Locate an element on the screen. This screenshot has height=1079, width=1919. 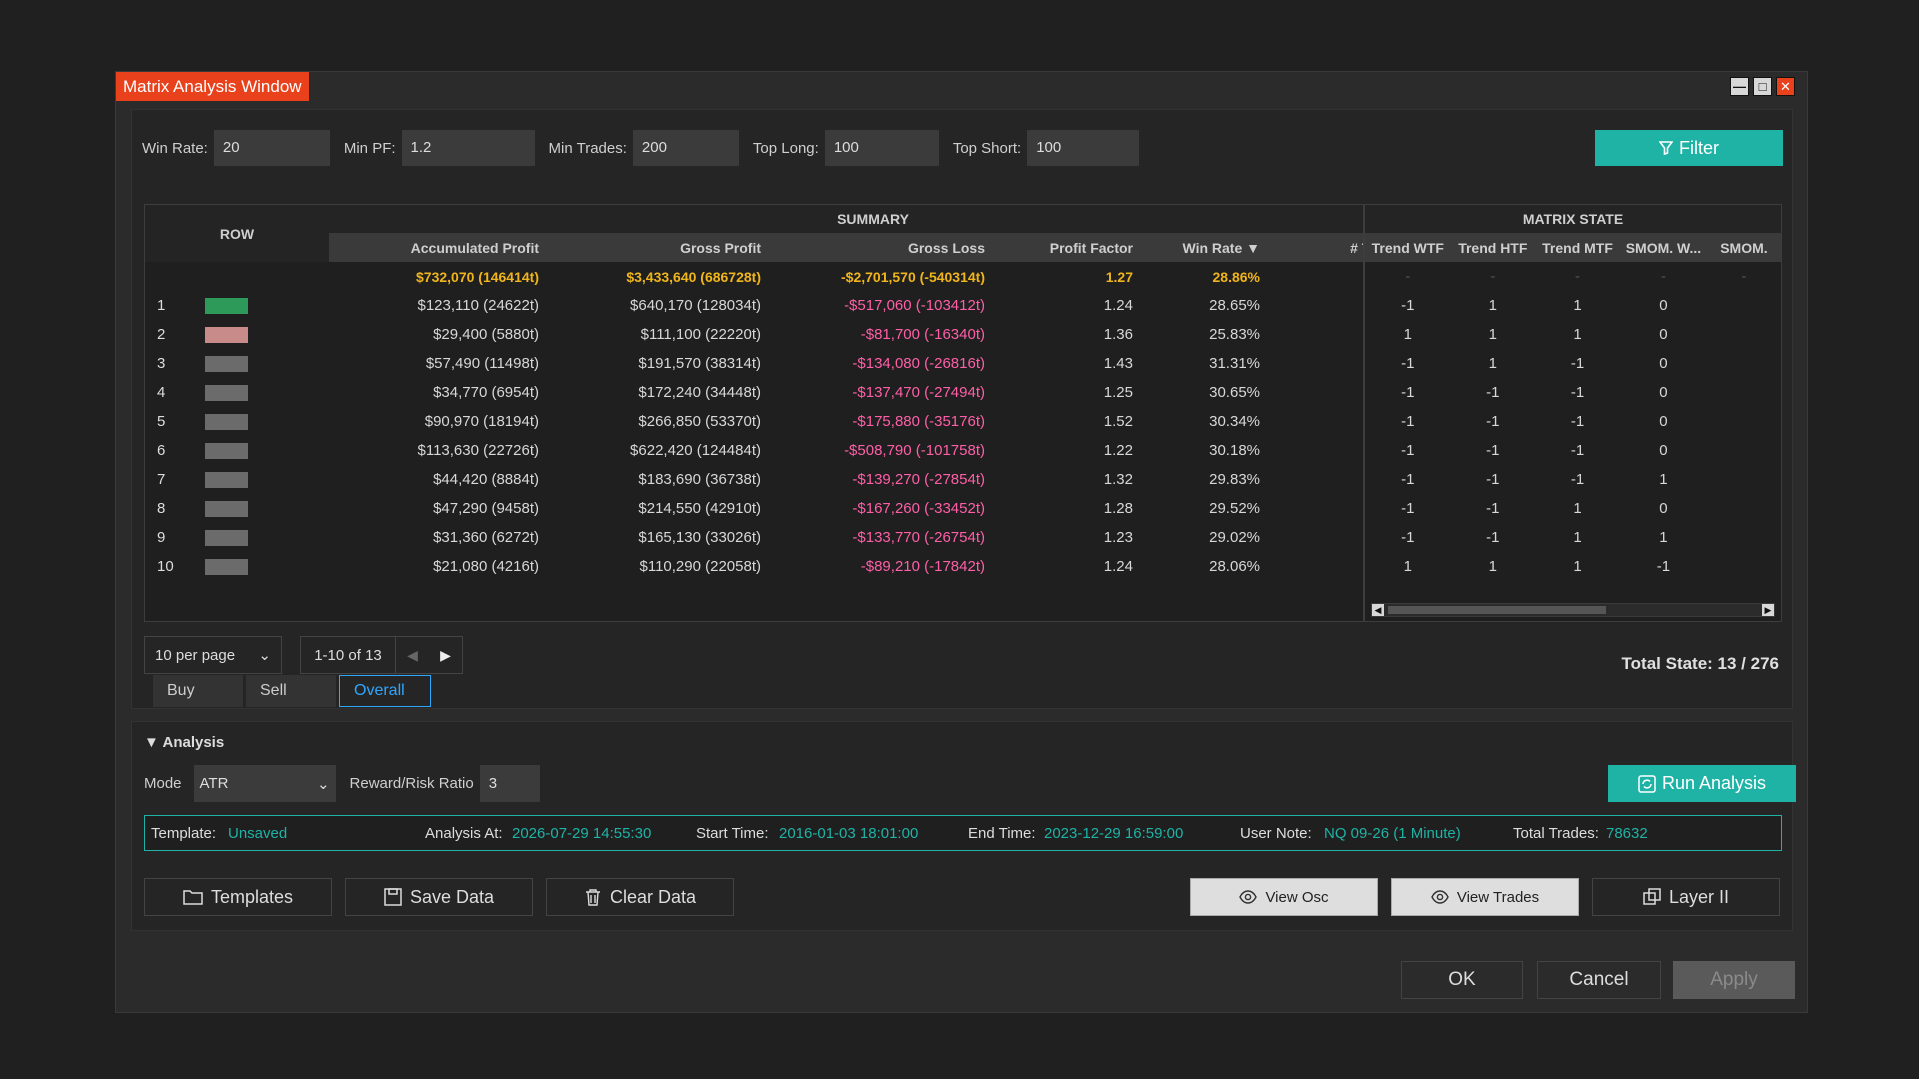
horizontal-scrollbar: ◀ ▶ is located at coordinates (1573, 610).